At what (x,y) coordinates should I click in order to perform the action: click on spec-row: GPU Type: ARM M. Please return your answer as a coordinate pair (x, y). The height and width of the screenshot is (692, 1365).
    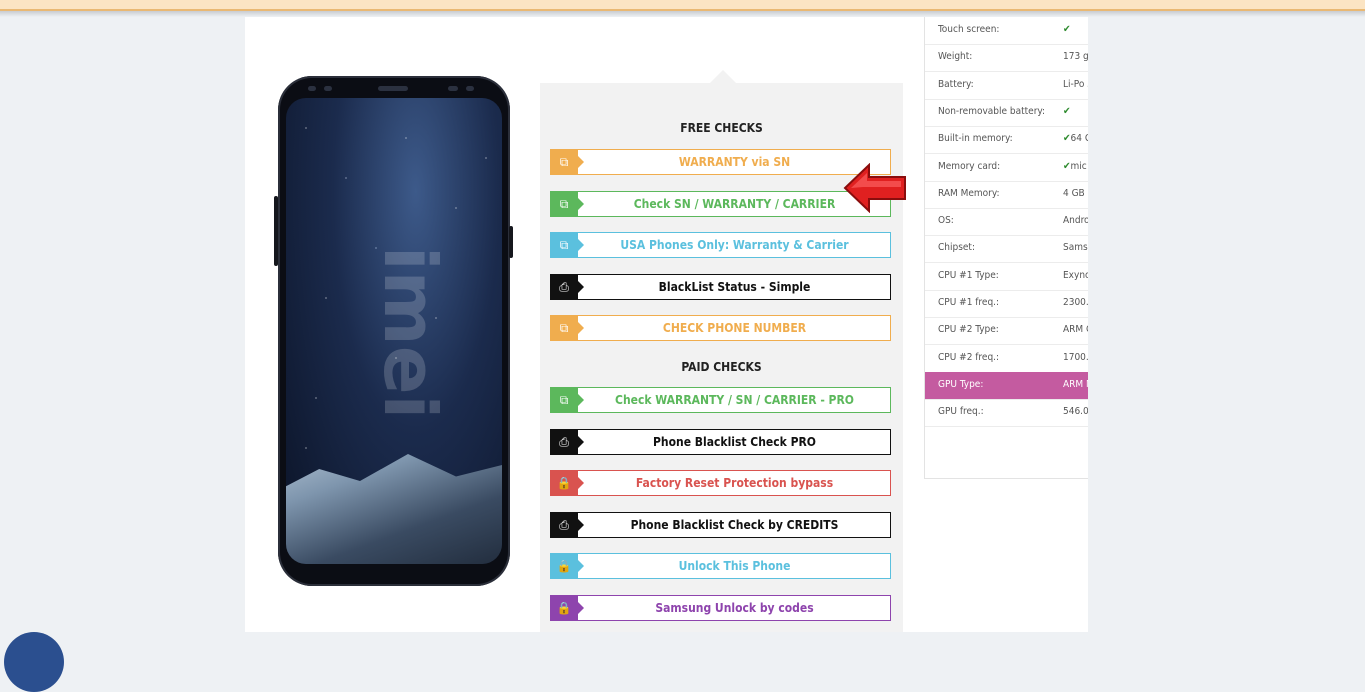
    Looking at the image, I should click on (1006, 385).